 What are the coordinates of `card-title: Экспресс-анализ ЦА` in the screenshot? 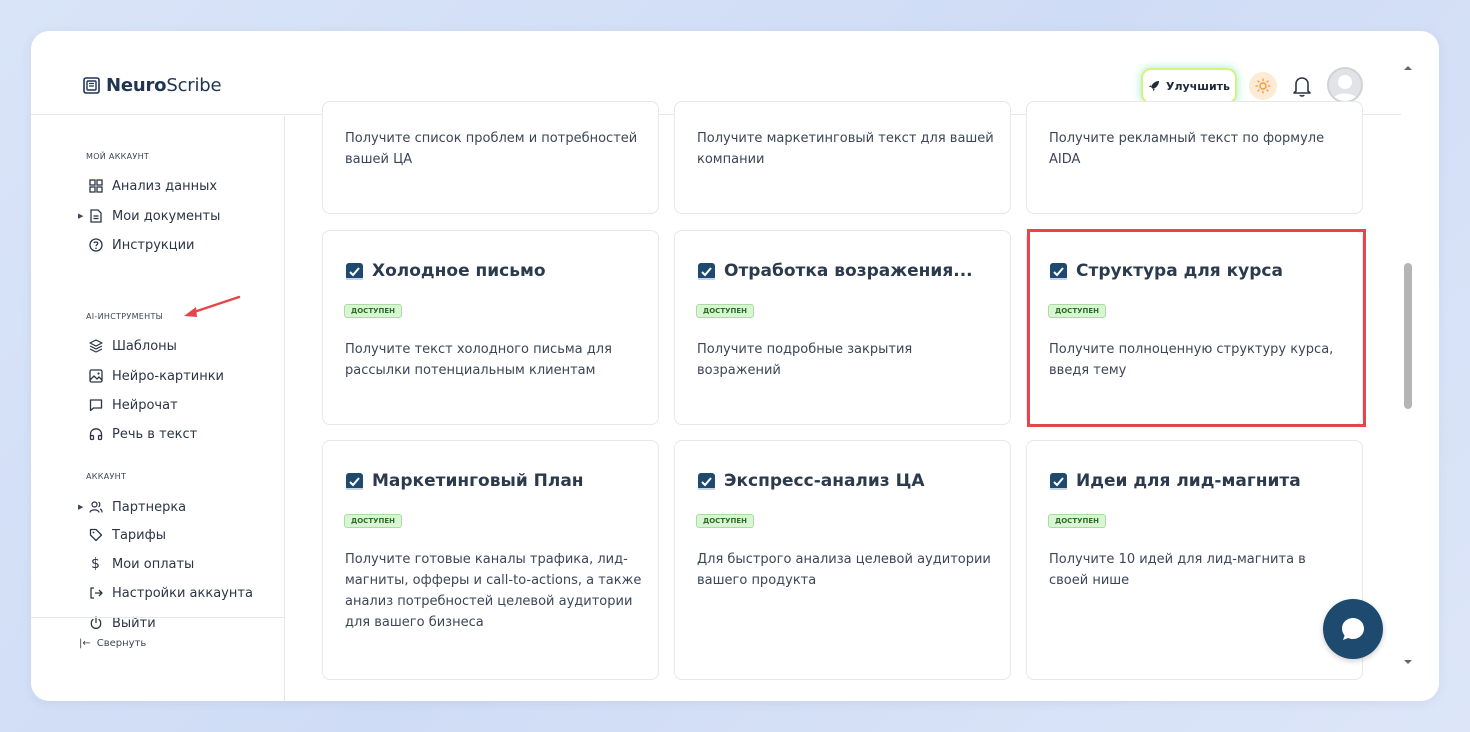 It's located at (824, 481).